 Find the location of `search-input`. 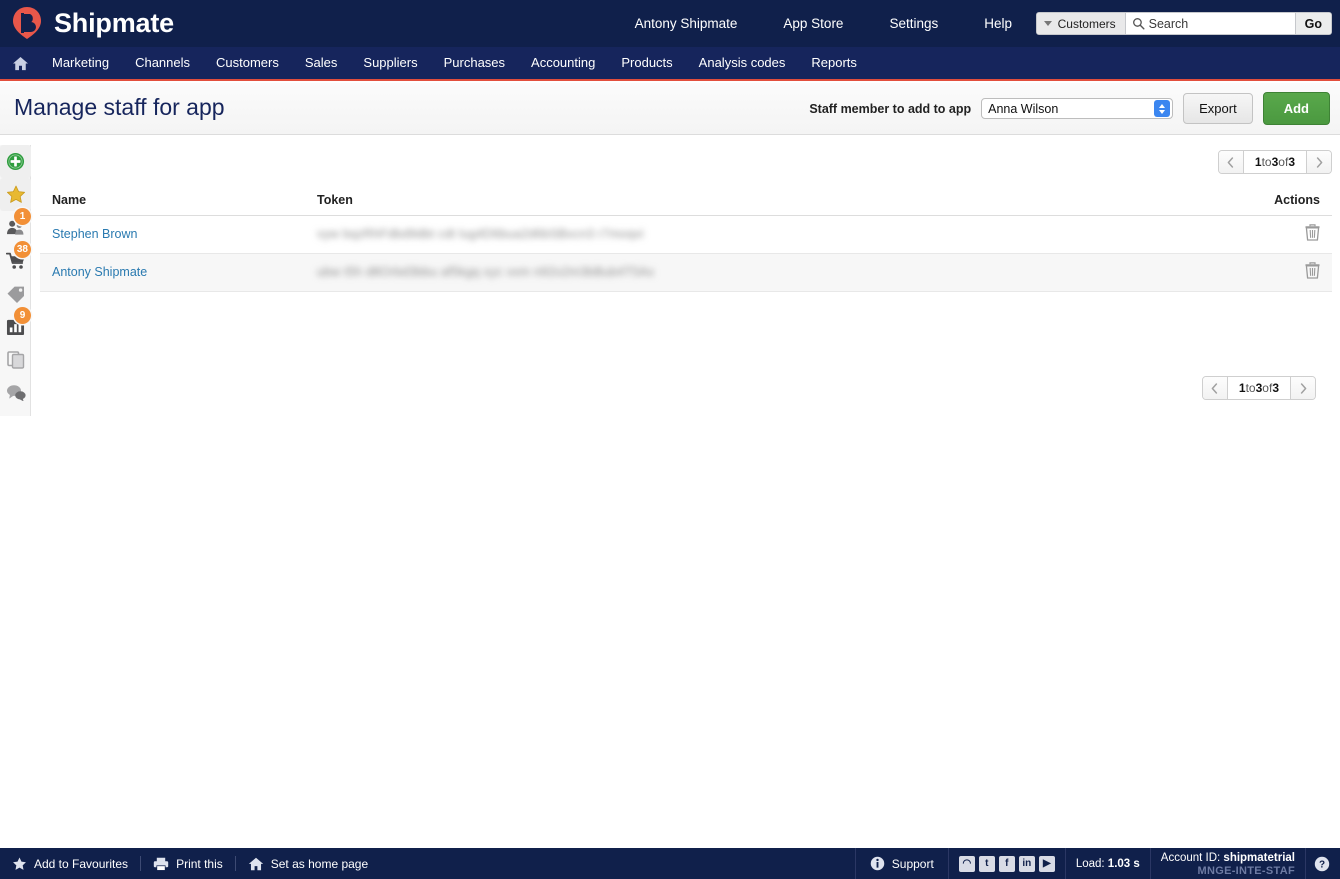

search-input is located at coordinates (1218, 23).